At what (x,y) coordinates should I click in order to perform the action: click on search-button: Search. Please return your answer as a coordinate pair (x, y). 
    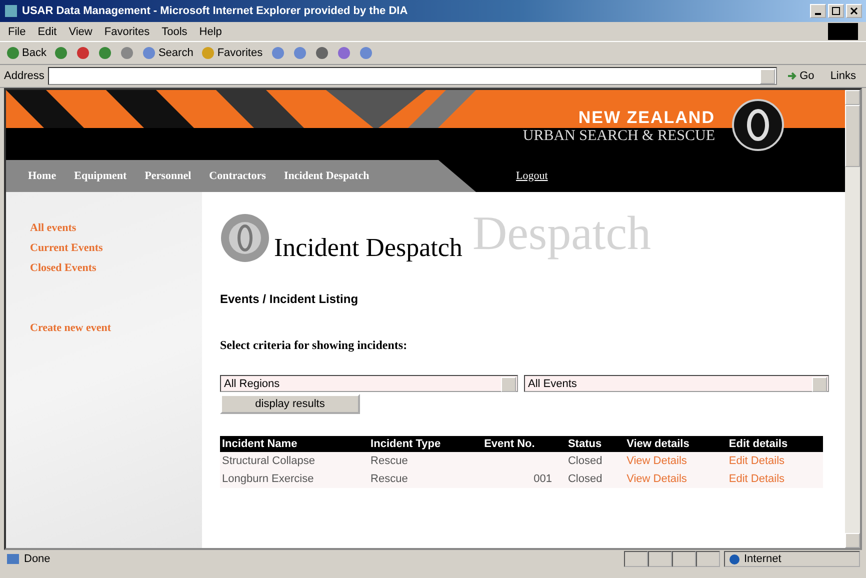
    Looking at the image, I should click on (168, 53).